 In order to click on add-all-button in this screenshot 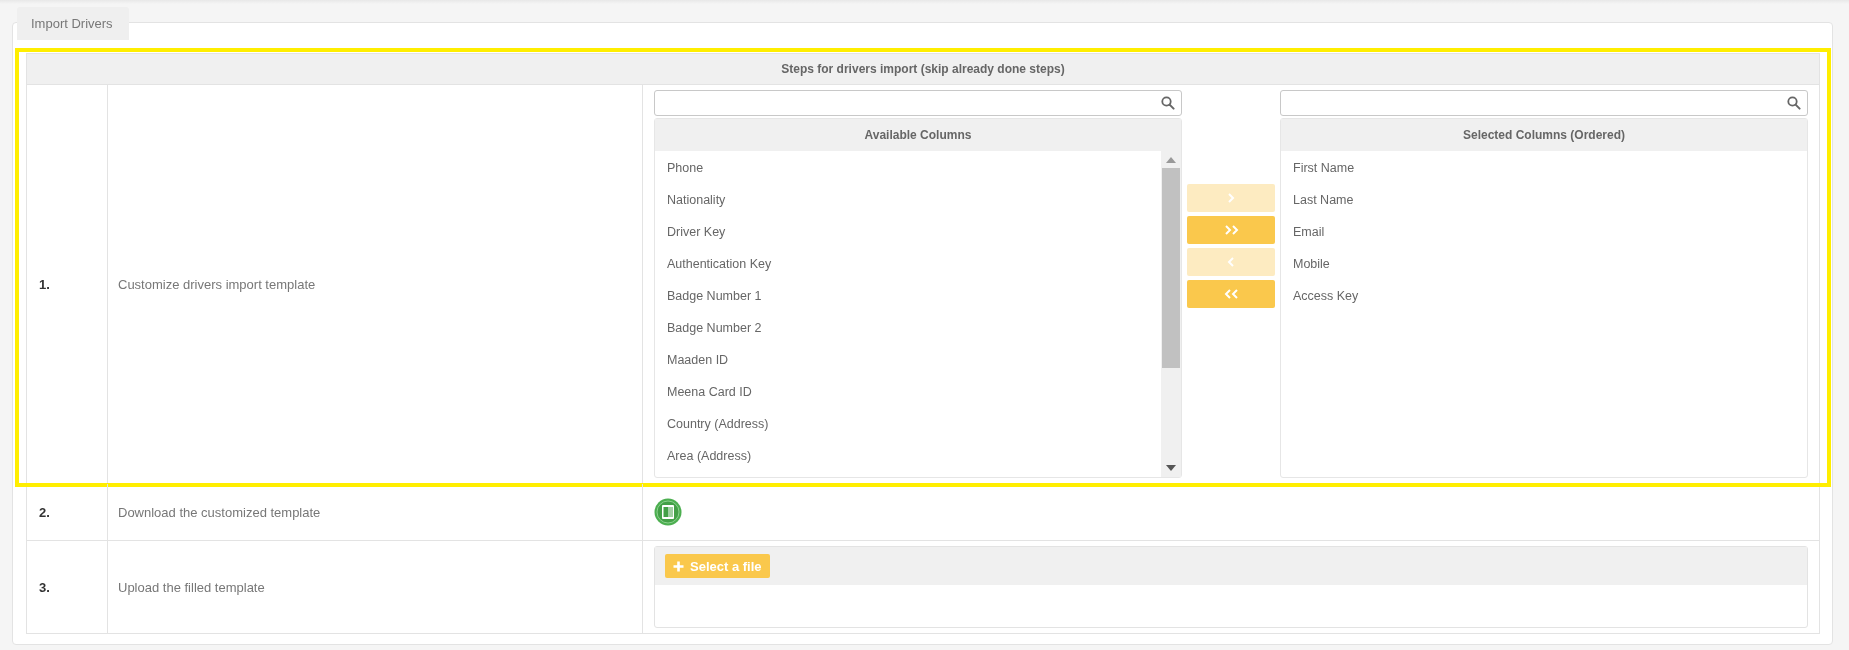, I will do `click(1231, 230)`.